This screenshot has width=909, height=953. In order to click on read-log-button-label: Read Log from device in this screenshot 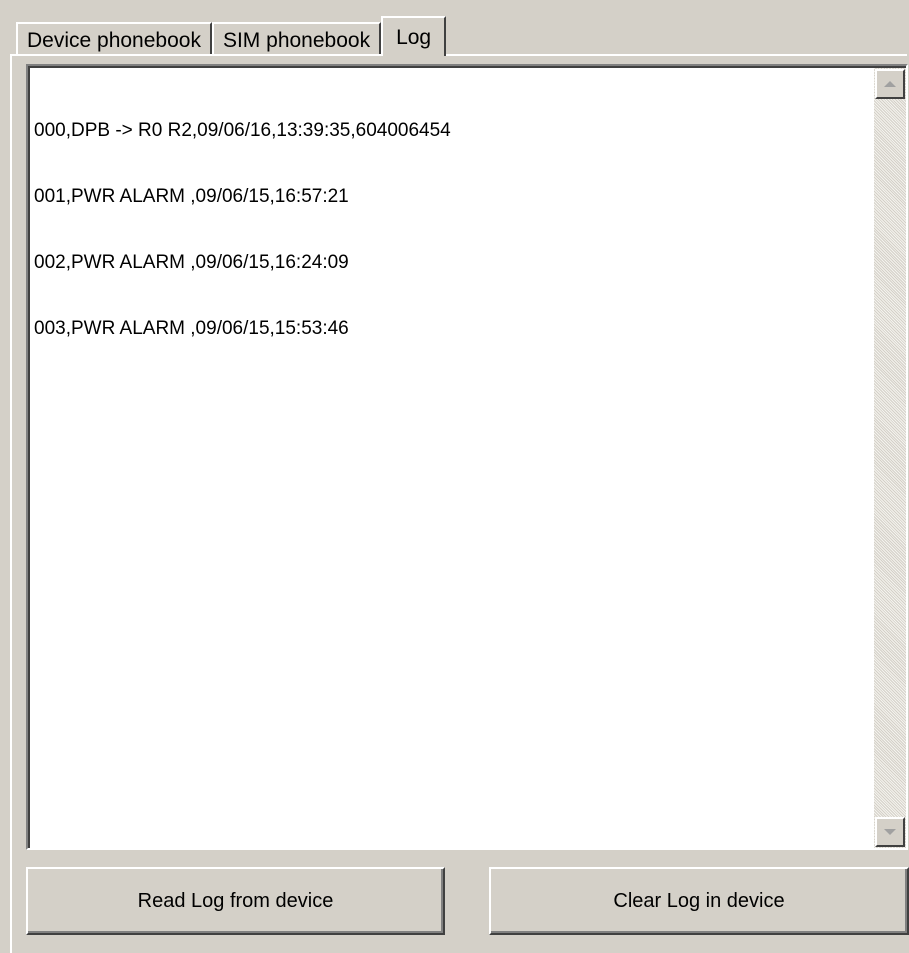, I will do `click(235, 900)`.